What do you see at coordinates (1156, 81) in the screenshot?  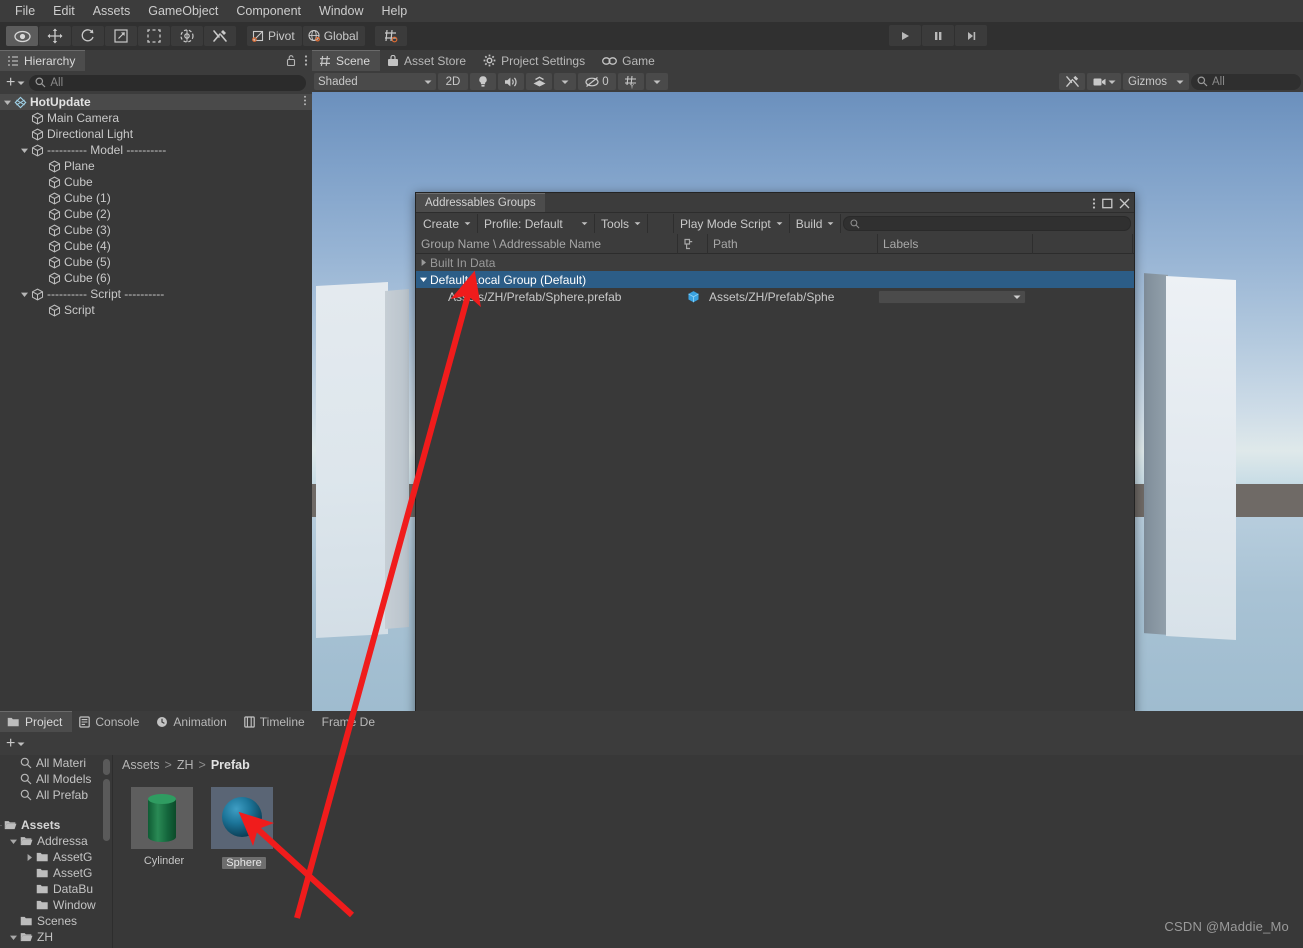 I see `gizmos-dropdown: Gizmos` at bounding box center [1156, 81].